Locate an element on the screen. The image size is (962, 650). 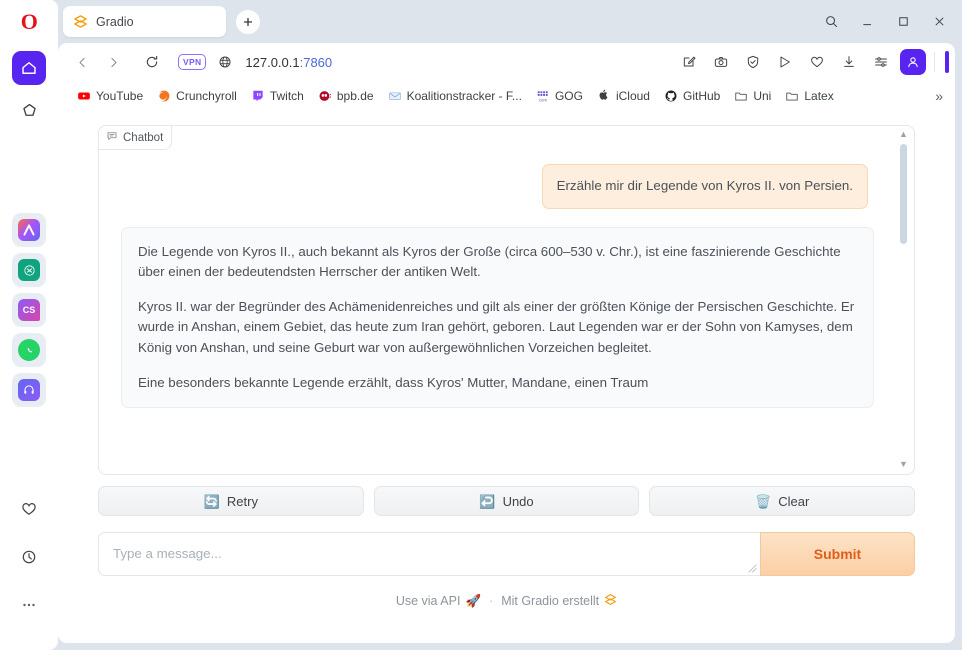
youtube-icon is located at coordinates (84, 96).